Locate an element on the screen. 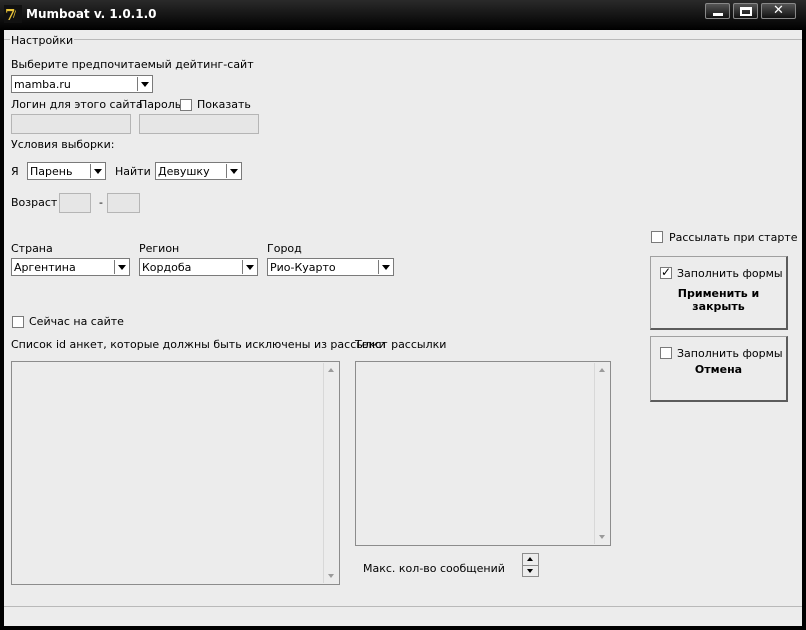 The width and height of the screenshot is (806, 630). region-select: Кордоба is located at coordinates (198, 267).